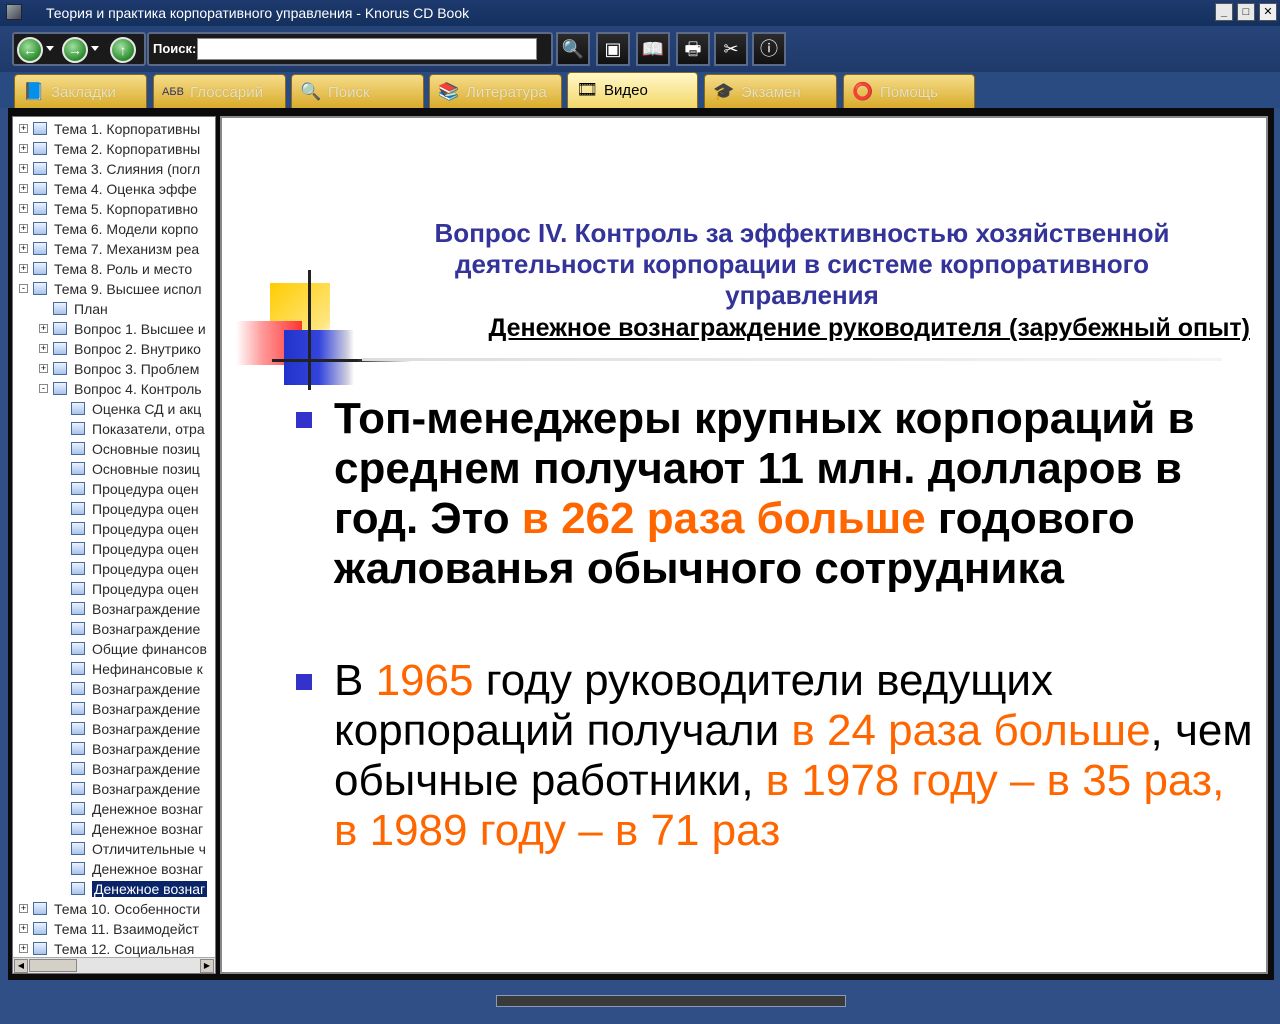 This screenshot has width=1280, height=1024. I want to click on find-button: 🔍, so click(573, 49).